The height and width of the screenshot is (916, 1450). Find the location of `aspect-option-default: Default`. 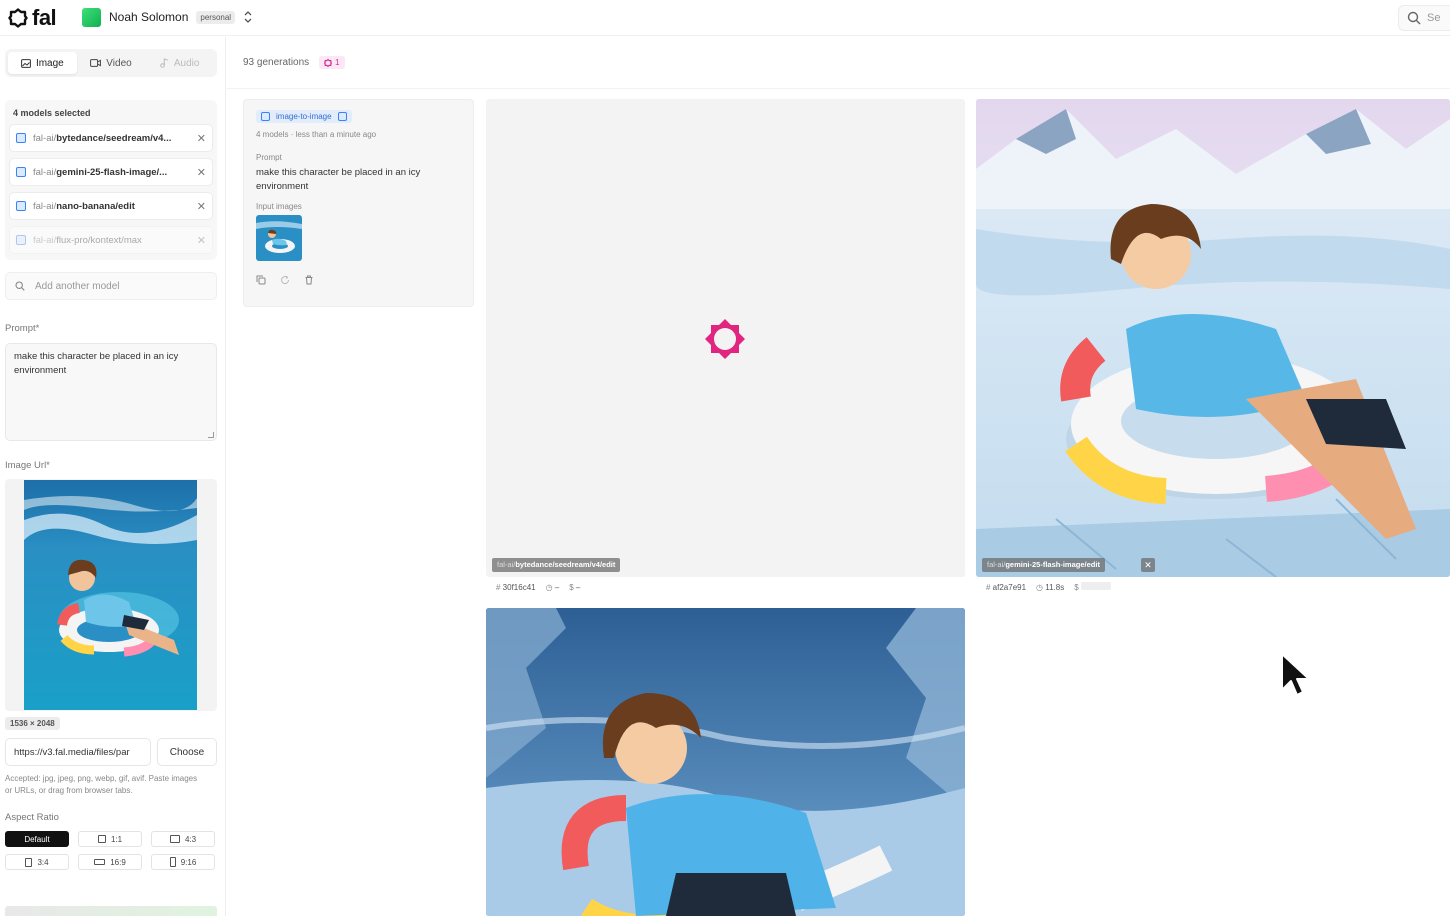

aspect-option-default: Default is located at coordinates (37, 839).